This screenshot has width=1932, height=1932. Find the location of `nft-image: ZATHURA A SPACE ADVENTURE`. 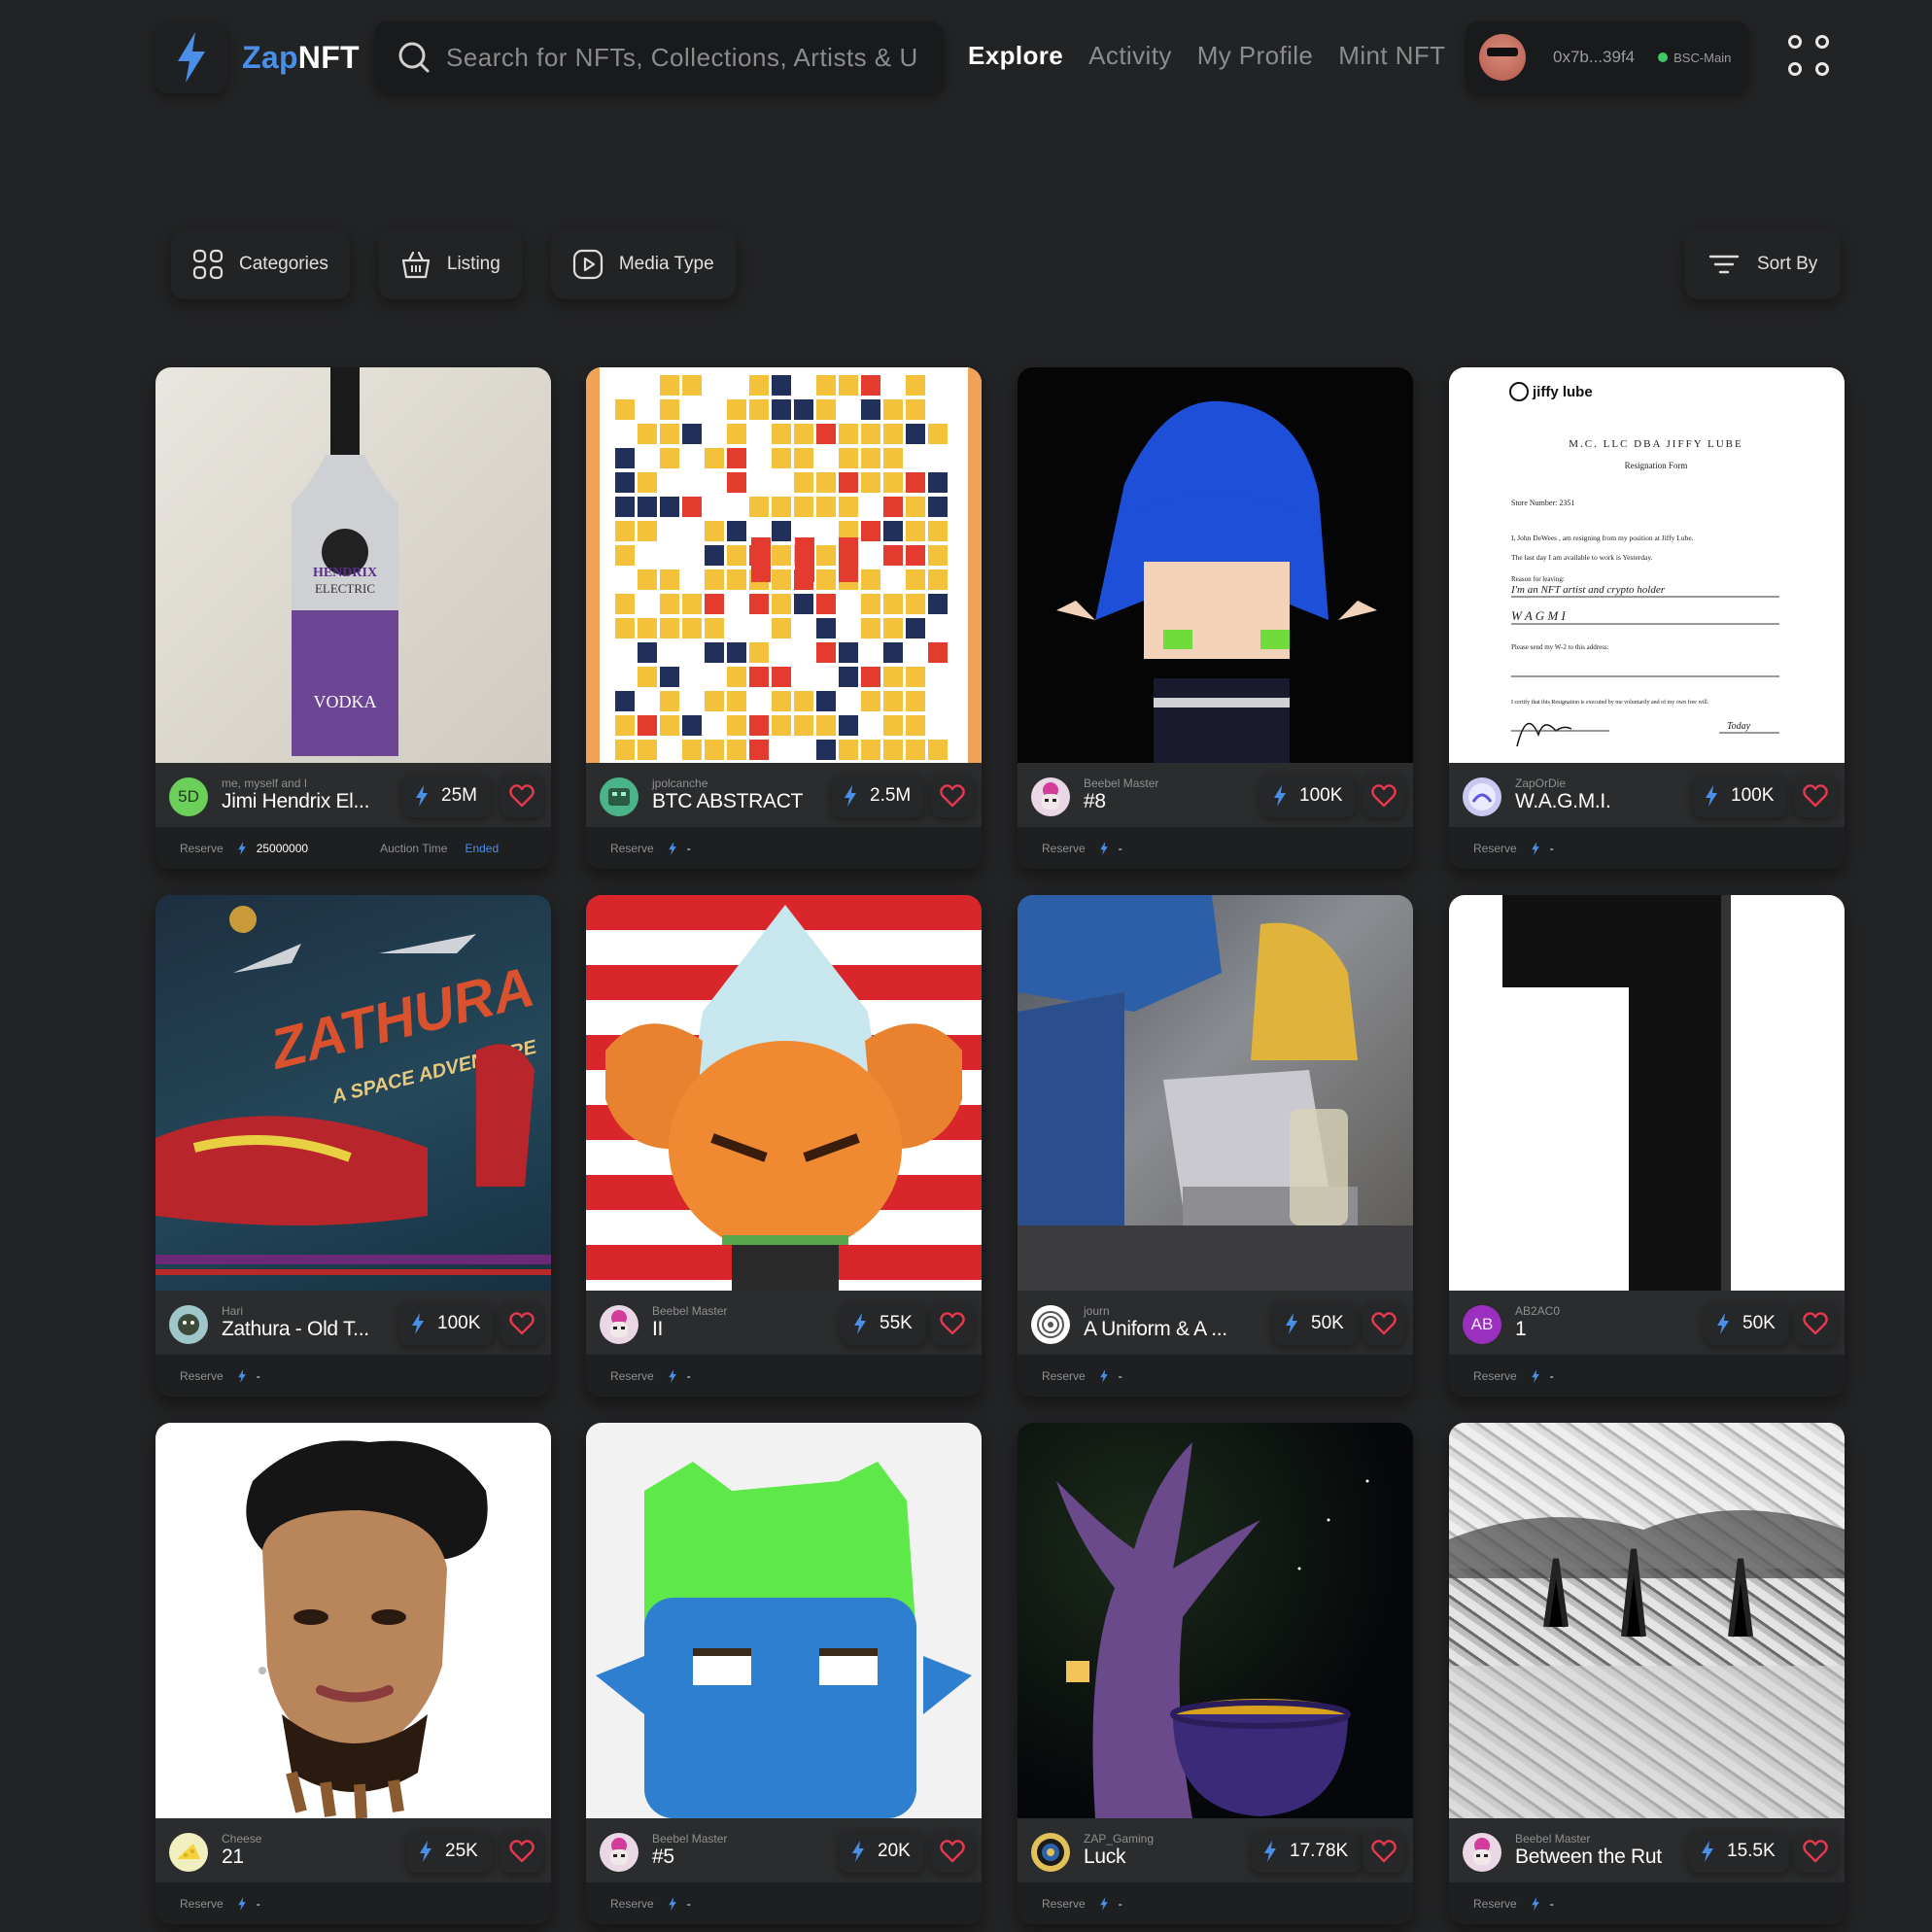

nft-image: ZATHURA A SPACE ADVENTURE is located at coordinates (353, 1093).